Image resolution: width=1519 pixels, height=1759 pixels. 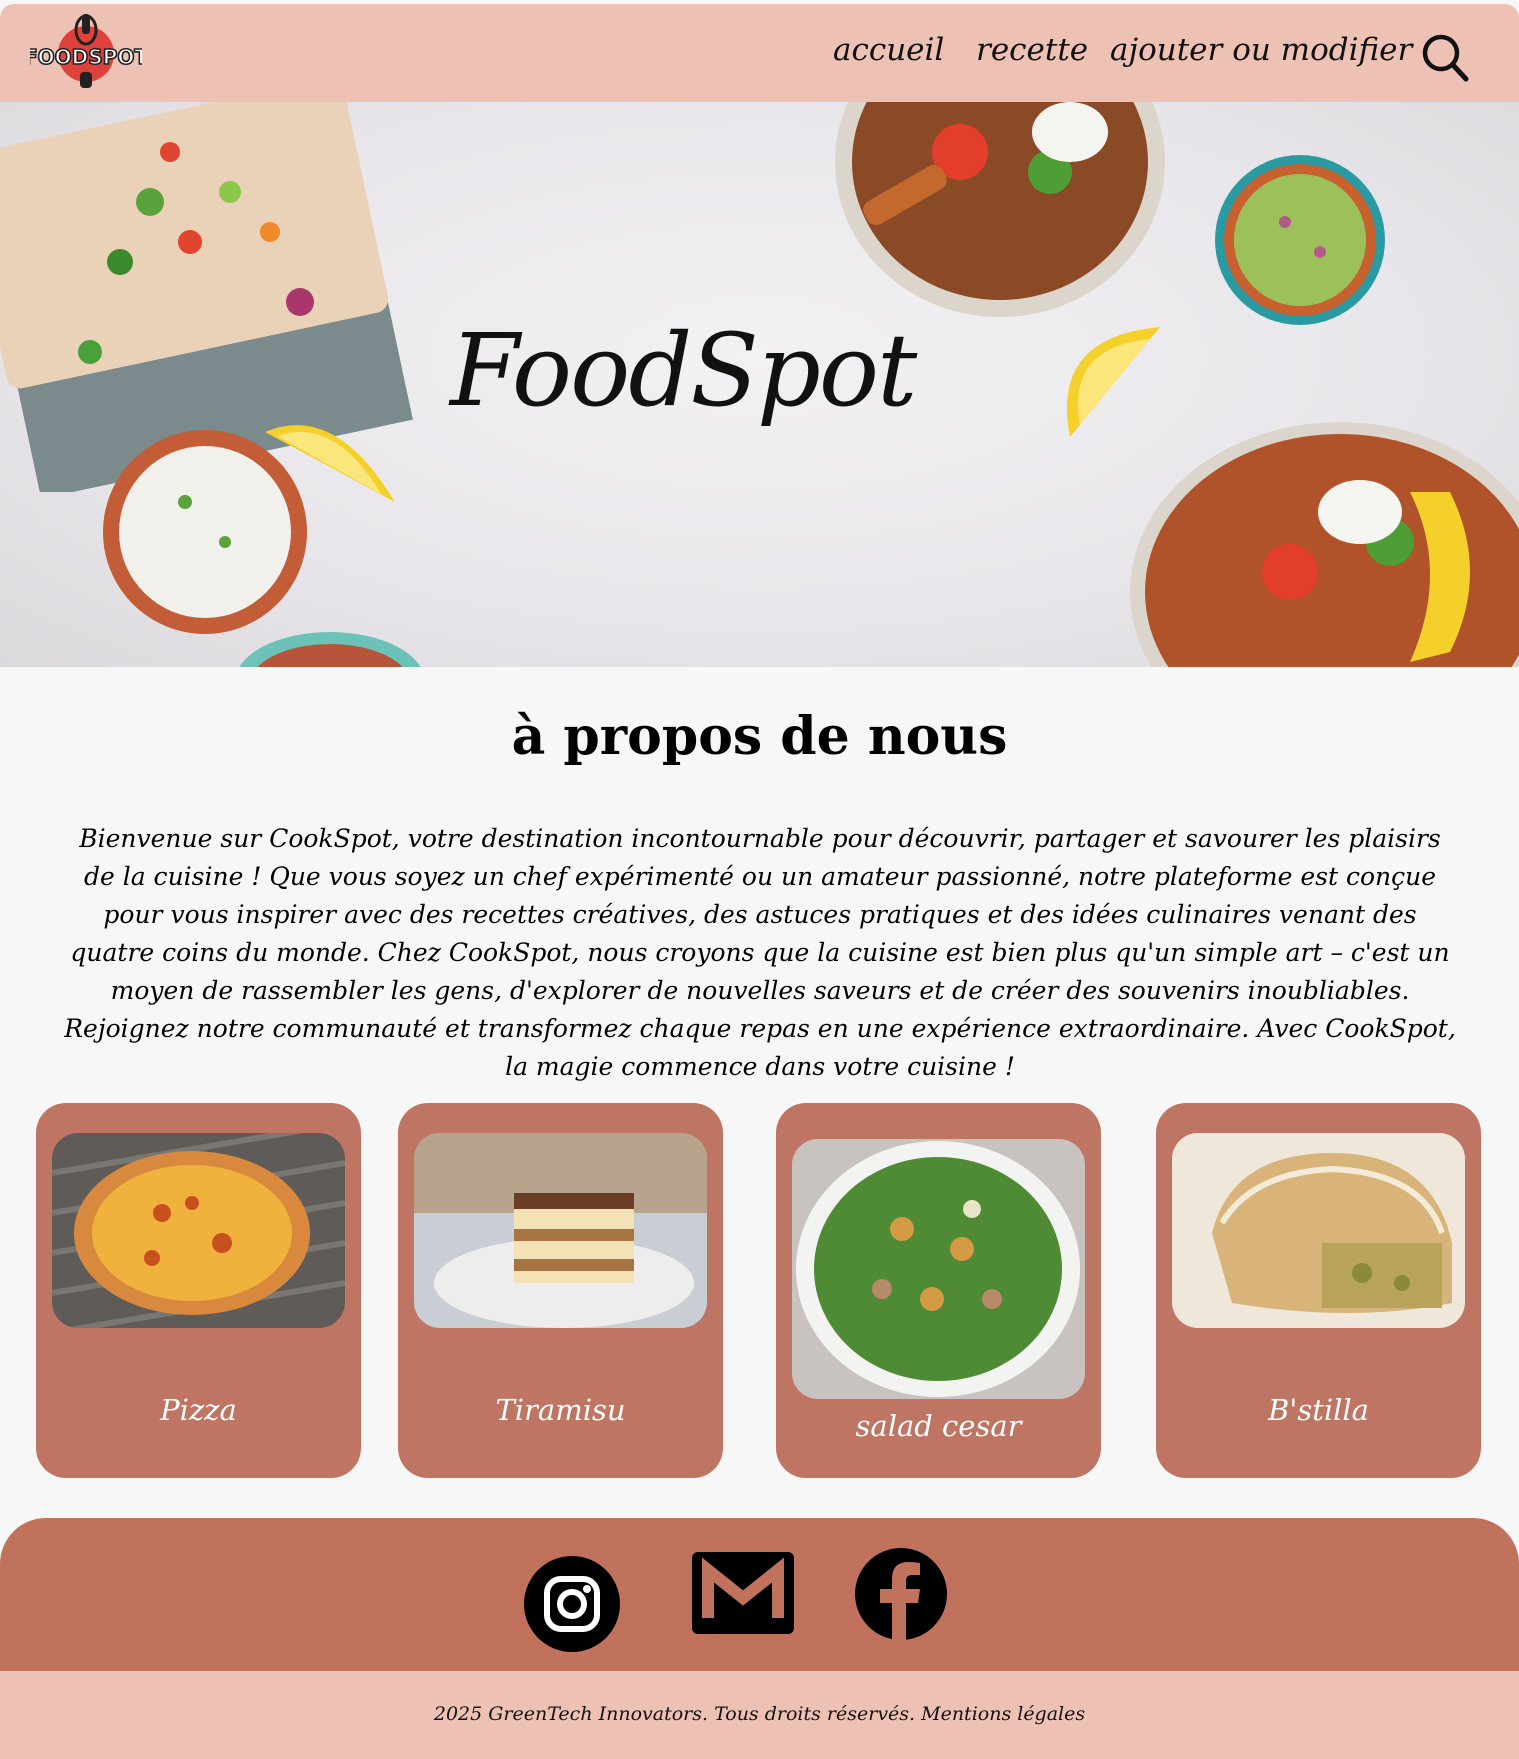 What do you see at coordinates (1318, 1230) in the screenshot?
I see `bstilla-image` at bounding box center [1318, 1230].